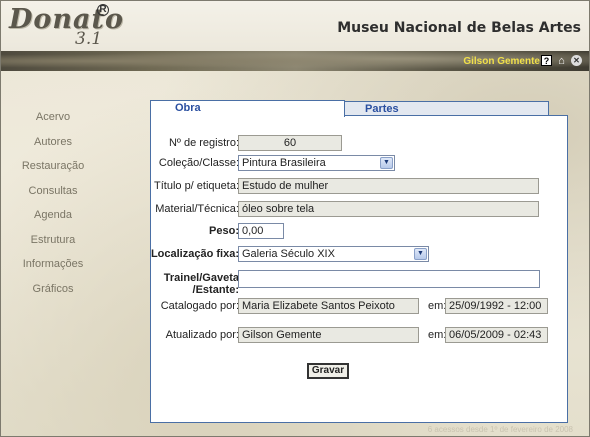  Describe the element at coordinates (53, 219) in the screenshot. I see `sidebar-item-agenda: Agenda` at that location.